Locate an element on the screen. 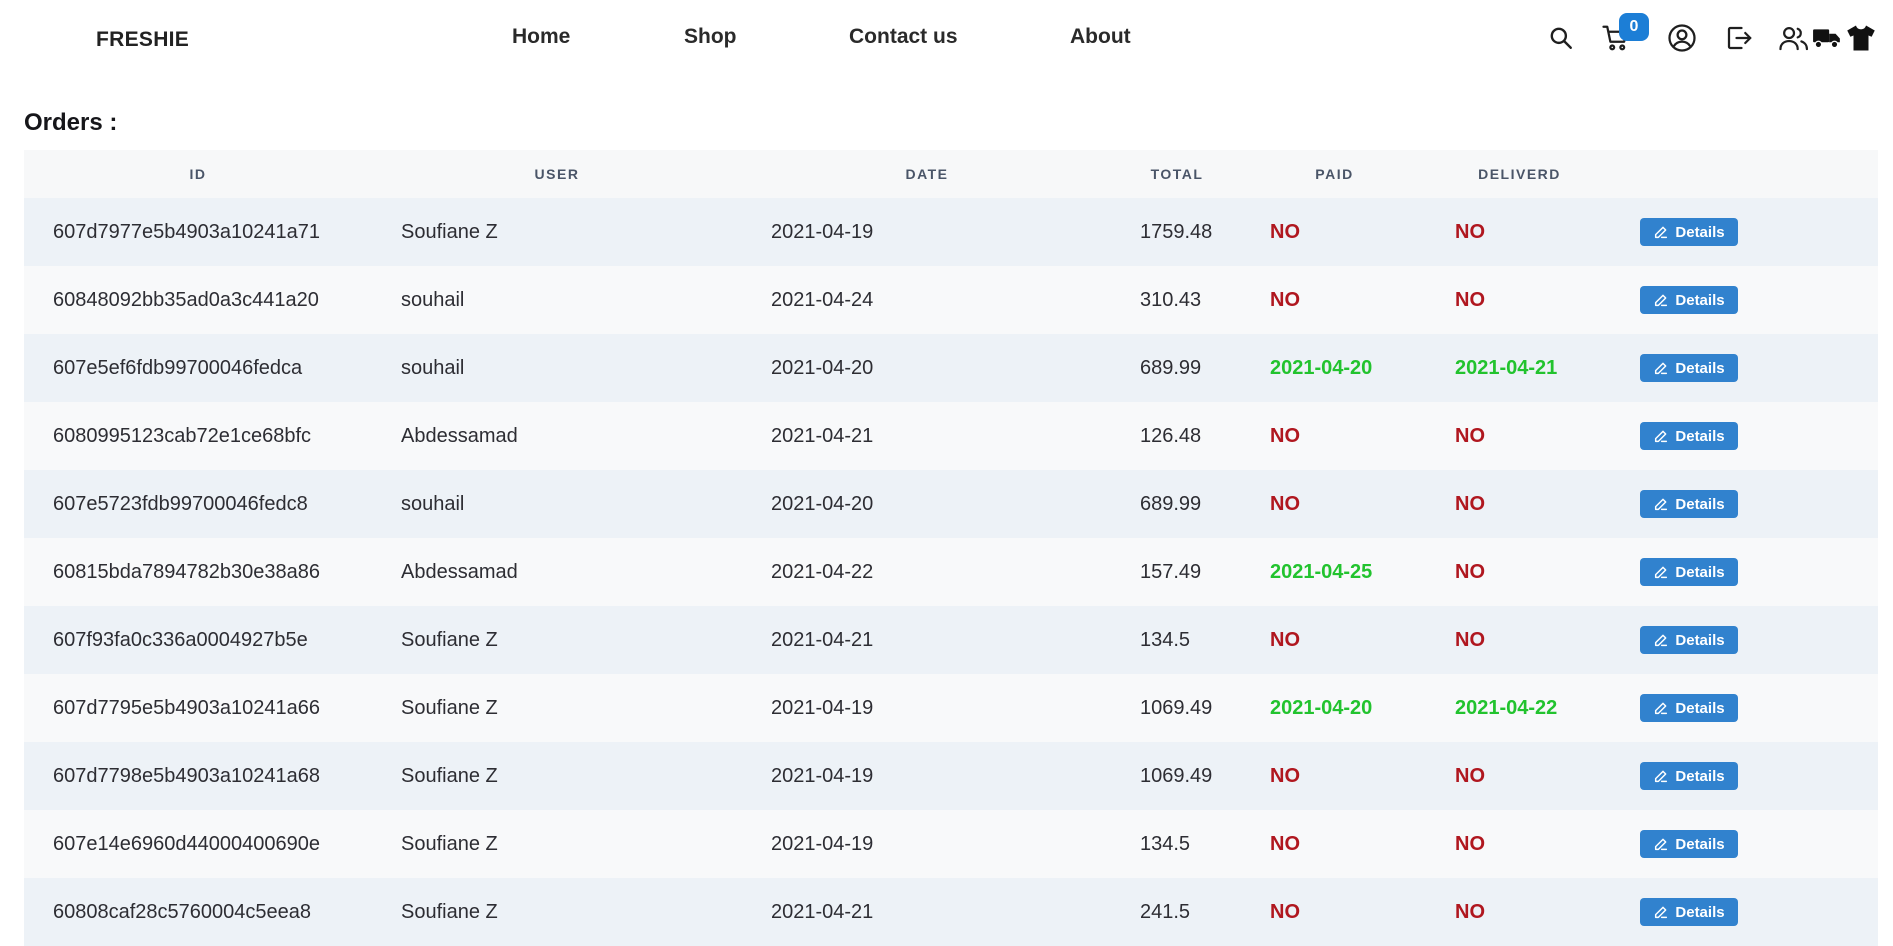 This screenshot has height=946, width=1893. nav-shop: Shop is located at coordinates (710, 37).